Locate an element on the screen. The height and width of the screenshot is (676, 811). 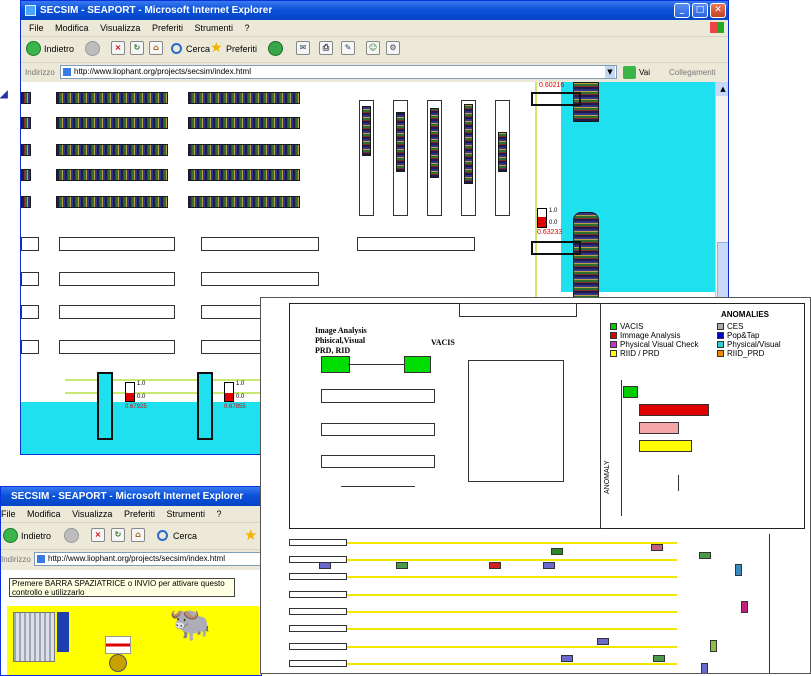
tools-icon: ⚙ is located at coordinates (393, 48).